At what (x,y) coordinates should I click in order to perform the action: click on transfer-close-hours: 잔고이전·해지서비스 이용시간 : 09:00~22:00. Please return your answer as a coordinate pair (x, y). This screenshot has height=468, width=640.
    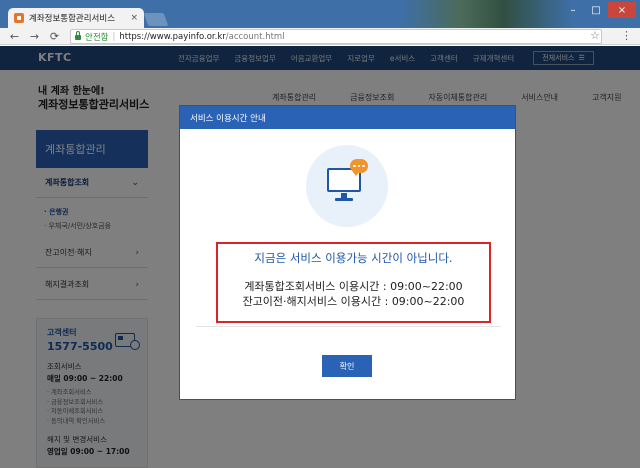
    Looking at the image, I should click on (353, 301).